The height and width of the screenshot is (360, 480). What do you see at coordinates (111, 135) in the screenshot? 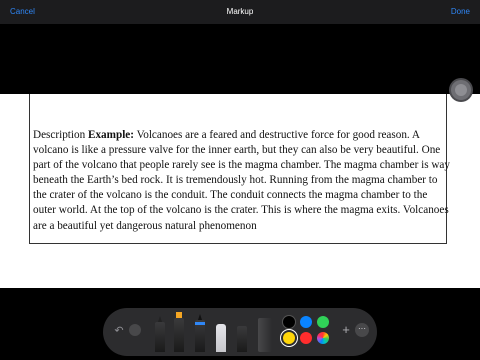
I see `document-bold-word: Example:` at bounding box center [111, 135].